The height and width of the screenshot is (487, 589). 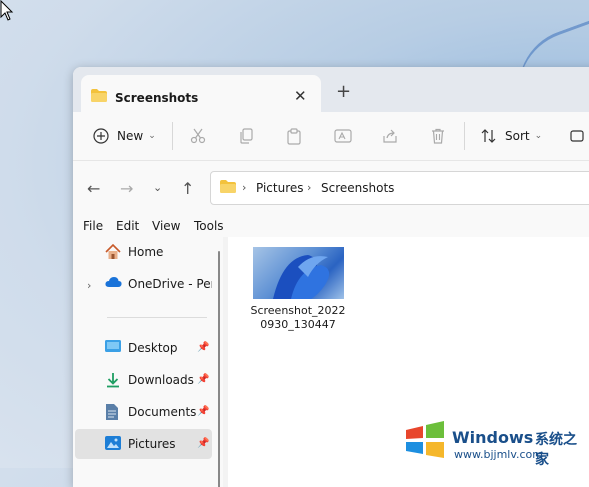 What do you see at coordinates (498, 454) in the screenshot?
I see `watermark-url: www.bjjmlv.com` at bounding box center [498, 454].